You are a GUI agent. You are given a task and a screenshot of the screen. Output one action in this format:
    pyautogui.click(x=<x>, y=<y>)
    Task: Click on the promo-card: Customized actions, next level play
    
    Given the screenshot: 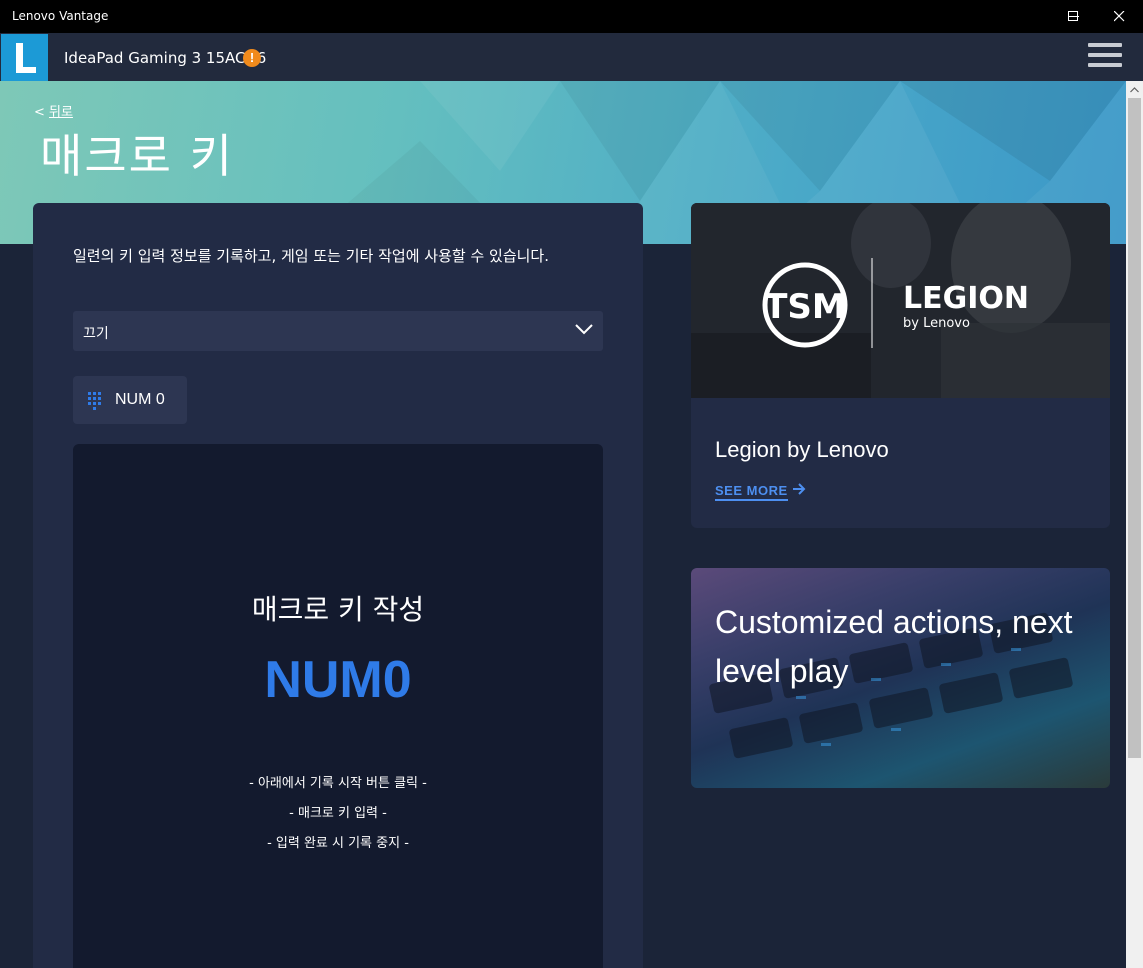 What is the action you would take?
    pyautogui.click(x=900, y=678)
    